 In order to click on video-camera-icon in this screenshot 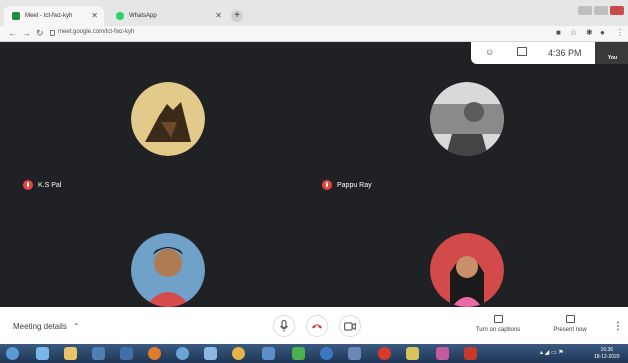, I will do `click(350, 326)`.